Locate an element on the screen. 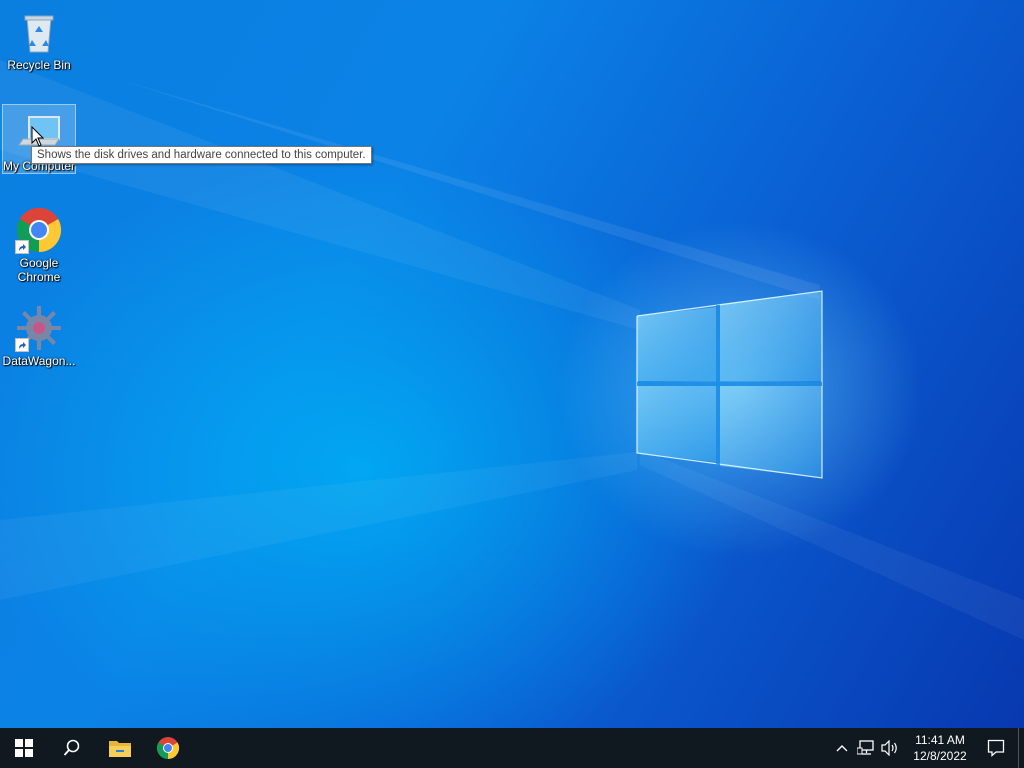  network-button is located at coordinates (866, 748).